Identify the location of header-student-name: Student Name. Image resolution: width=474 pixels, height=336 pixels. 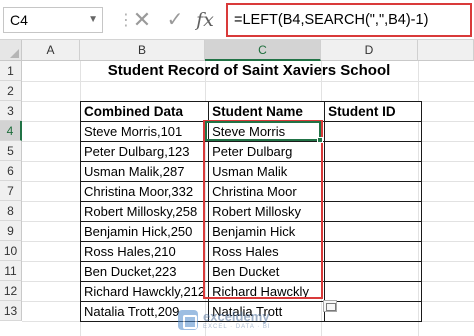
(267, 111).